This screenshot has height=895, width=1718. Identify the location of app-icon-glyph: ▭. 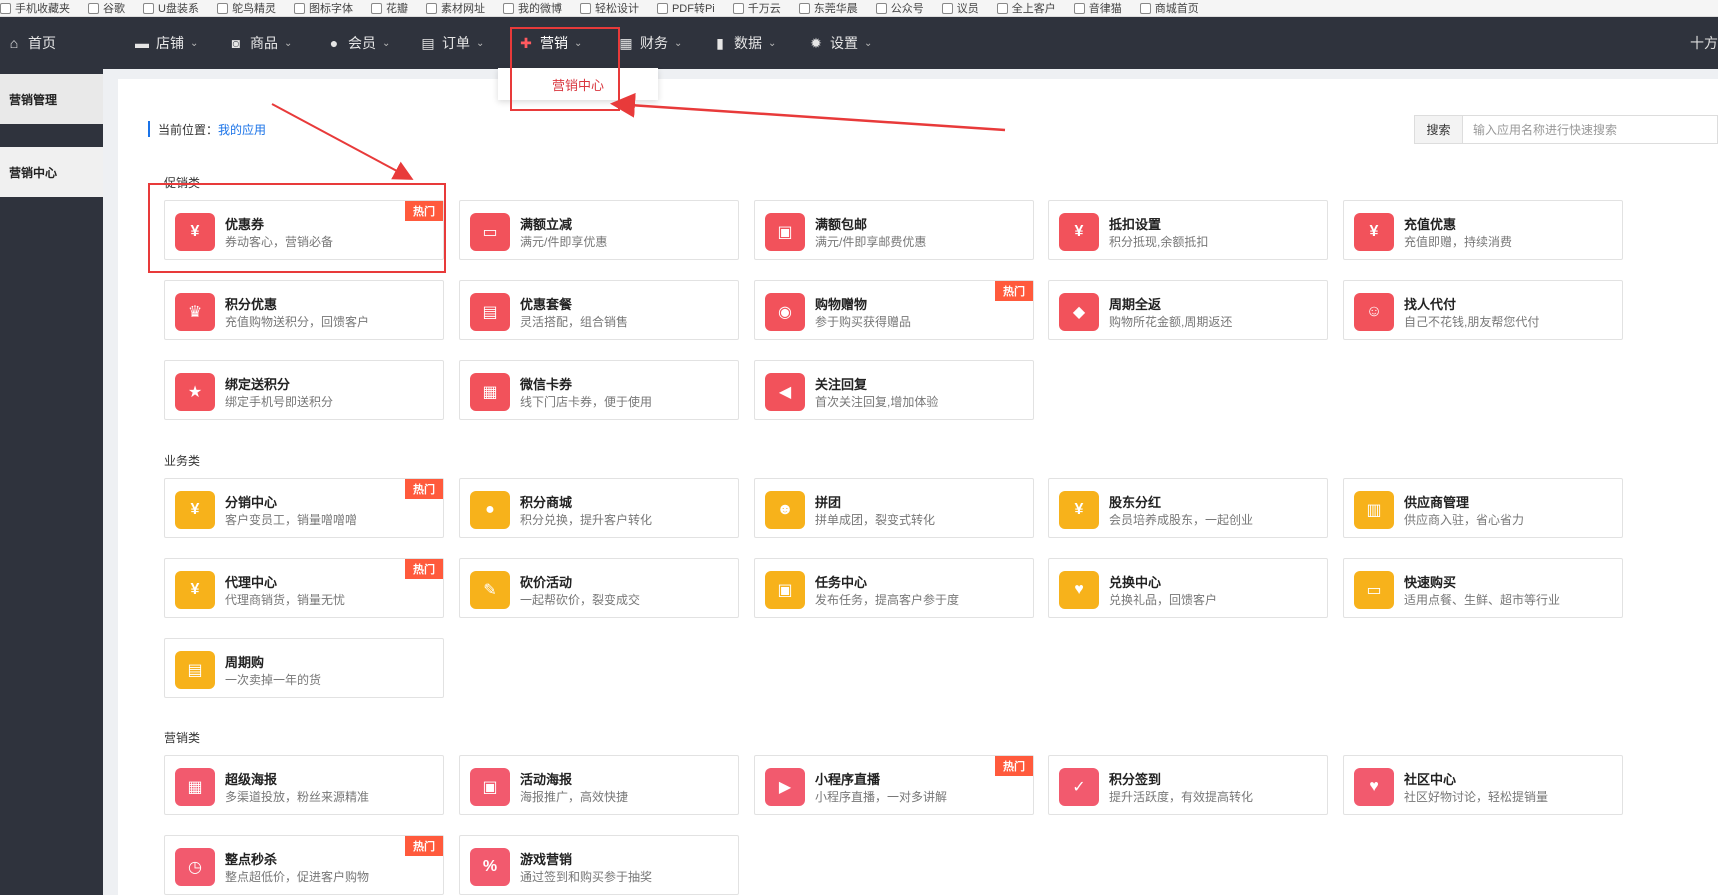
(490, 232).